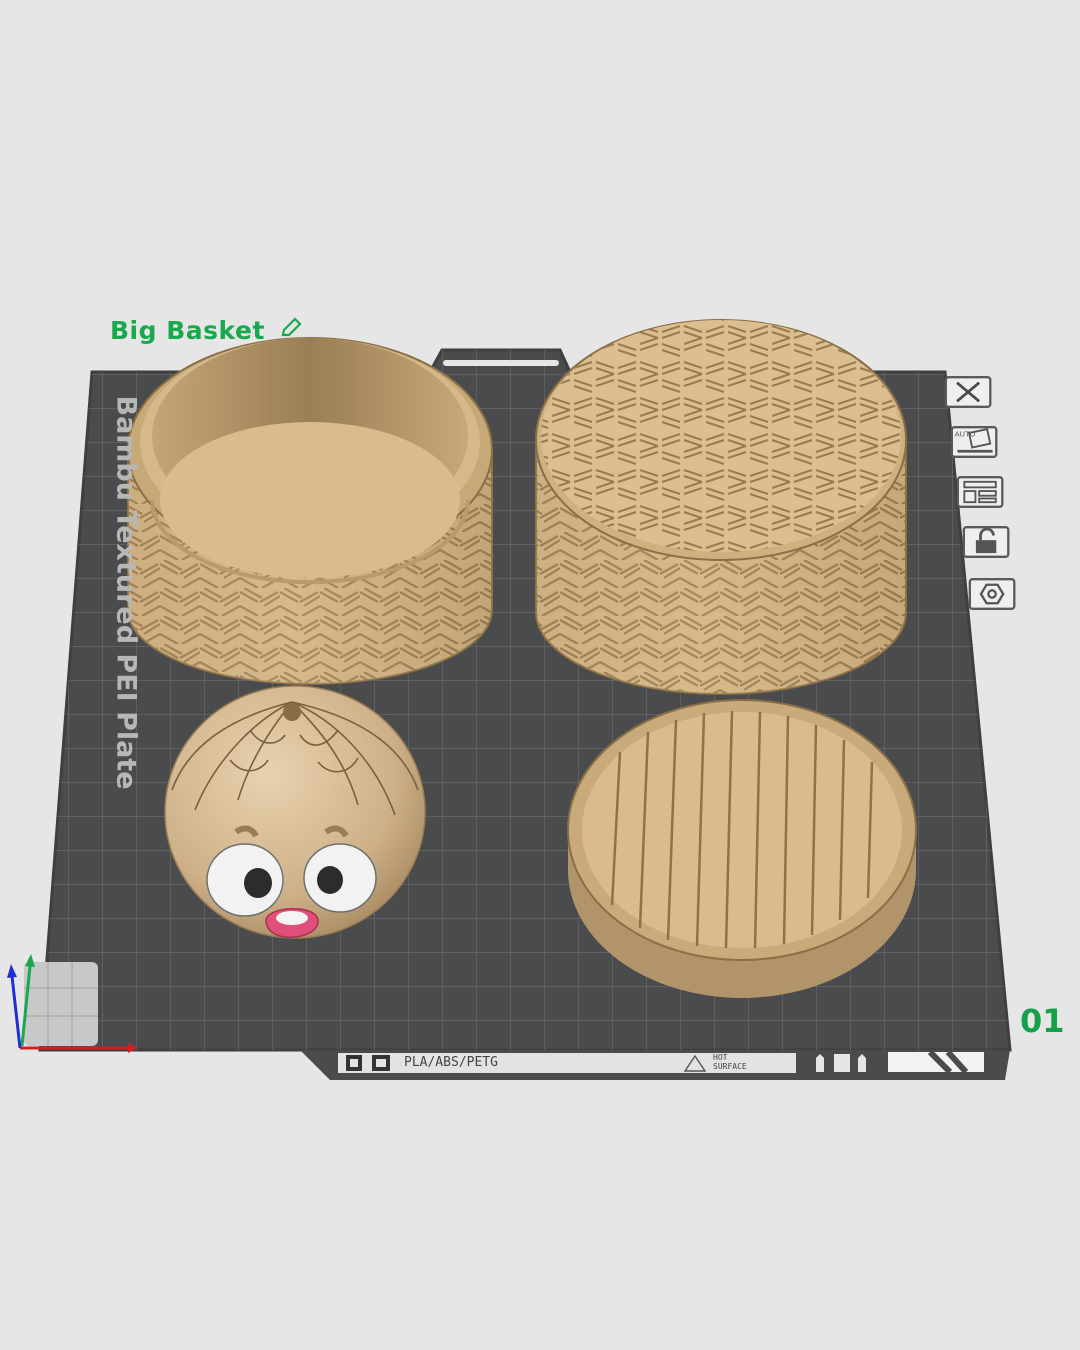 The image size is (1080, 1350). I want to click on warning-line-1: HOT, so click(720, 1057).